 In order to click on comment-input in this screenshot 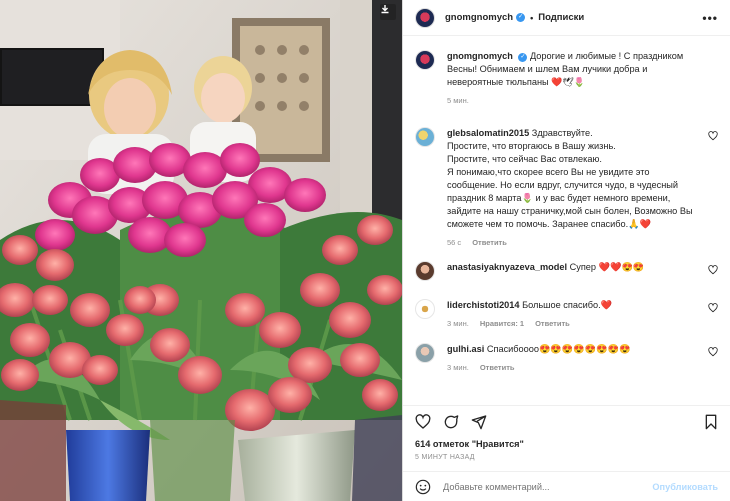, I will do `click(548, 486)`.